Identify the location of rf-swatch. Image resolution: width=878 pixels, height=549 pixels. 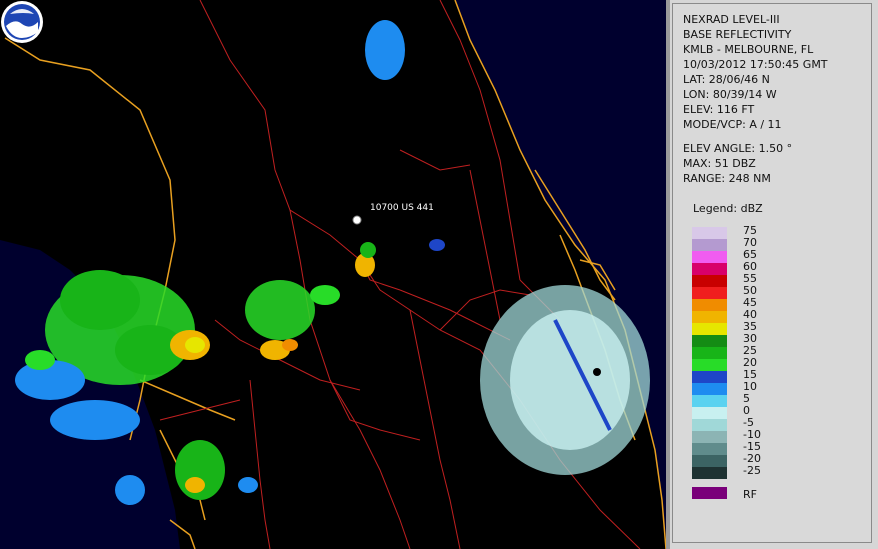
(709, 493).